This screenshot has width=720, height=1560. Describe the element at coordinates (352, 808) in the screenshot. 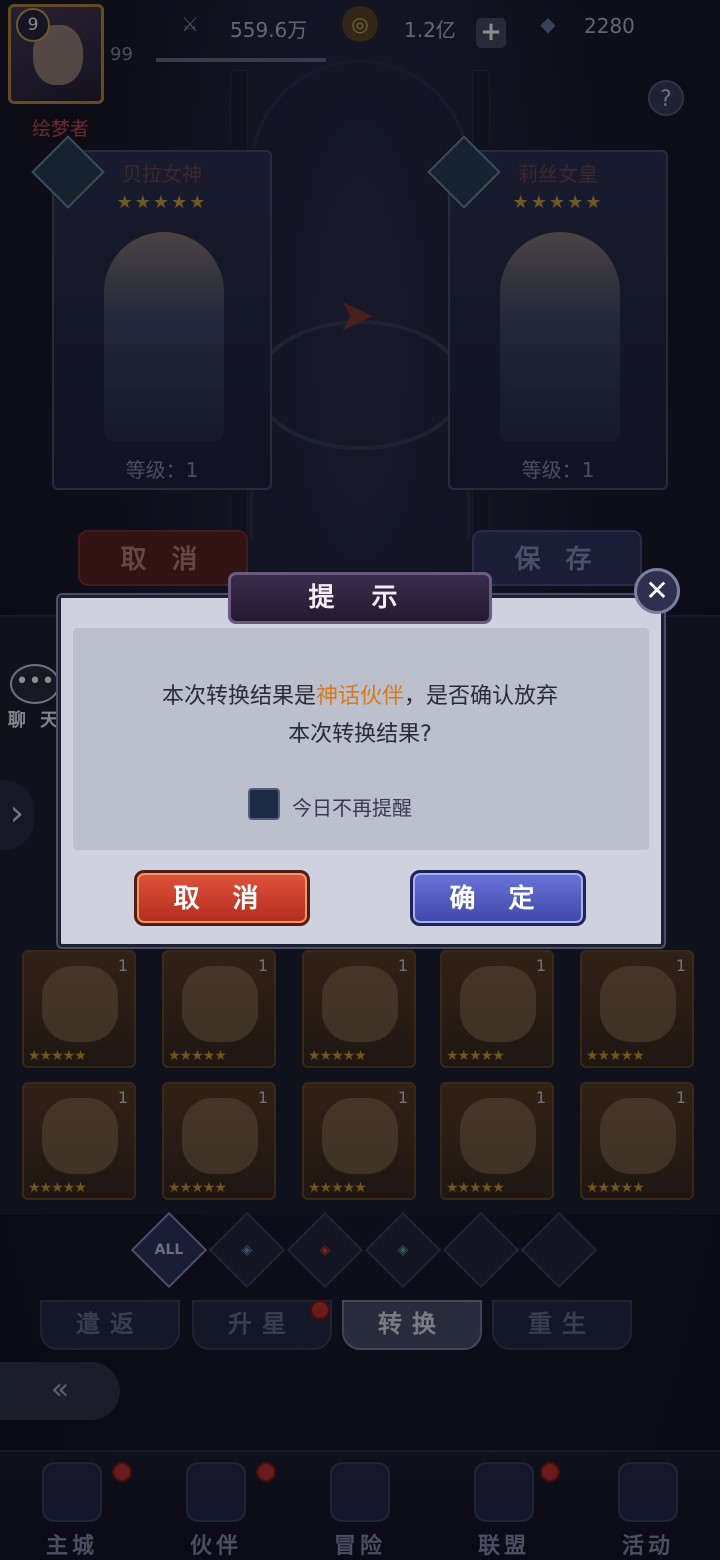

I see `dont-remind-label: 今日不再提醒` at that location.